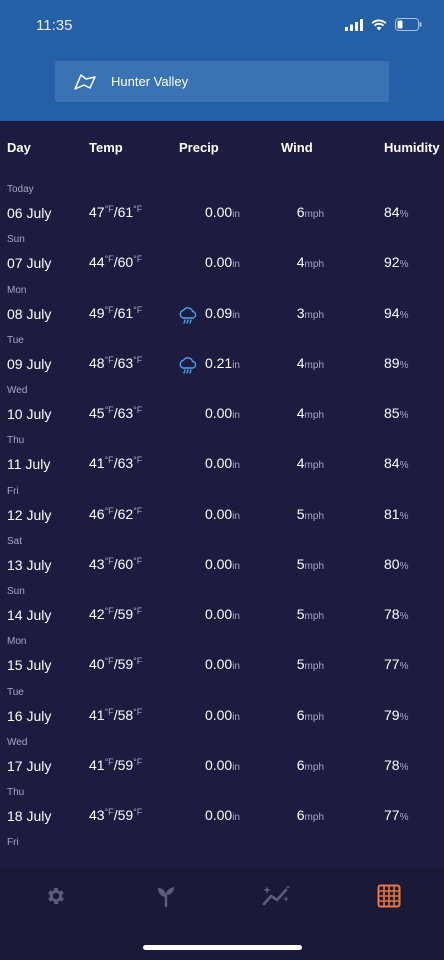  I want to click on wind-value: 5, so click(300, 614).